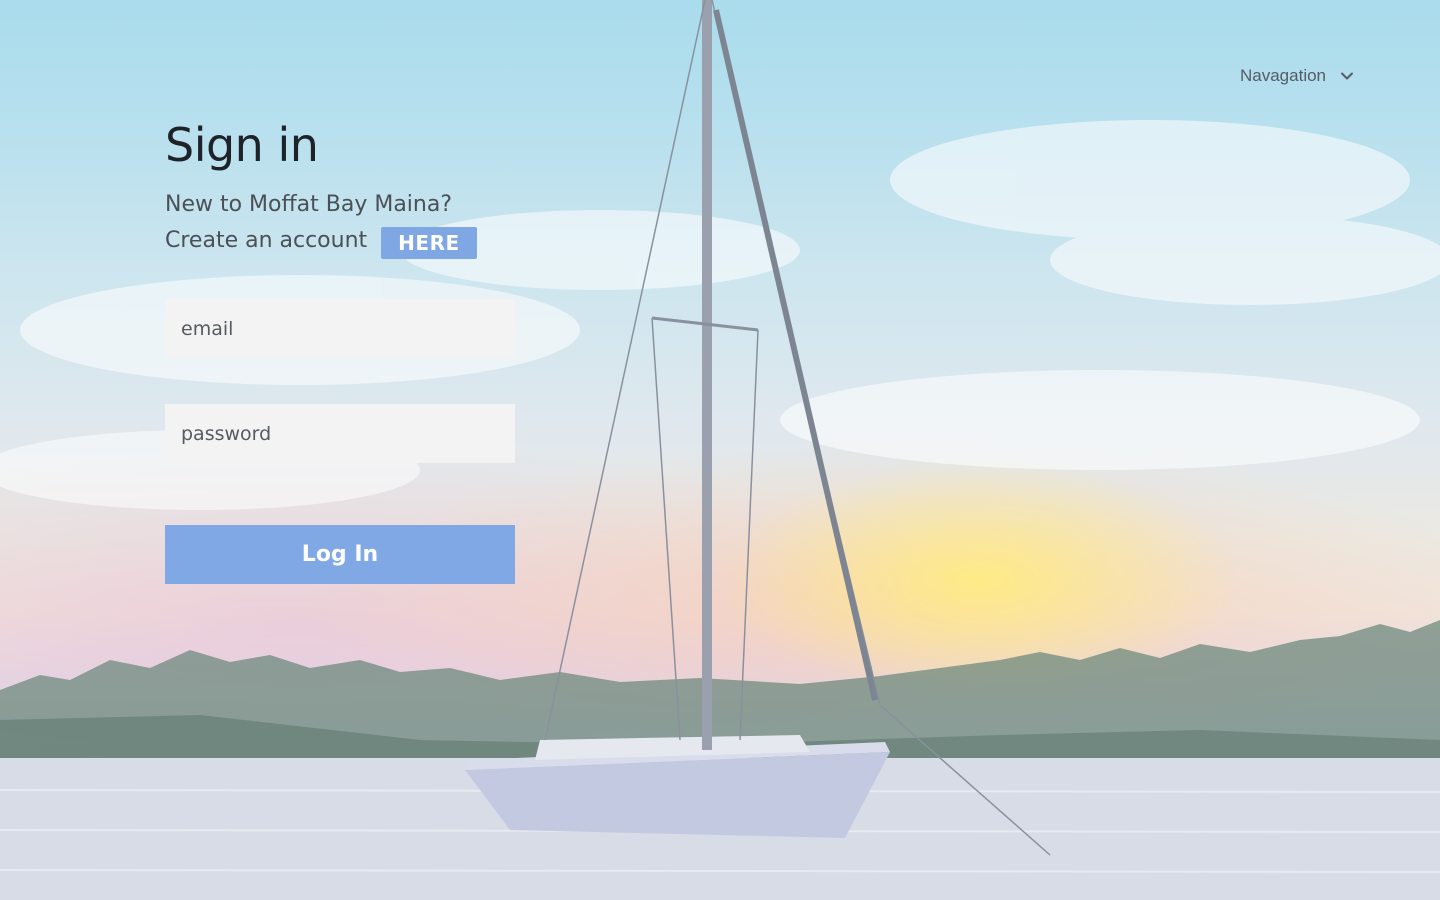  I want to click on create-account-row: Create an account HERE, so click(340, 241).